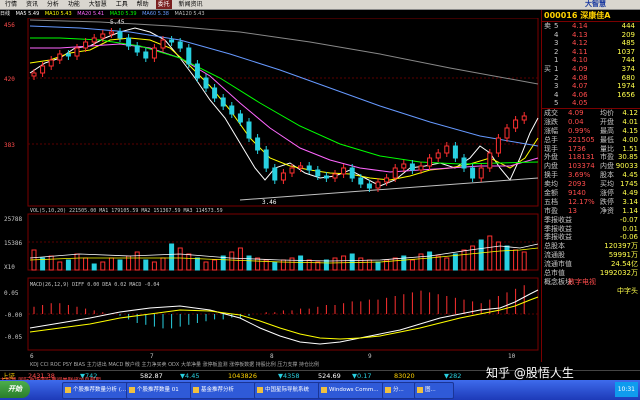 The width and height of the screenshot is (640, 400). Describe the element at coordinates (512, 356) in the screenshot. I see `x-tick: 10` at that location.